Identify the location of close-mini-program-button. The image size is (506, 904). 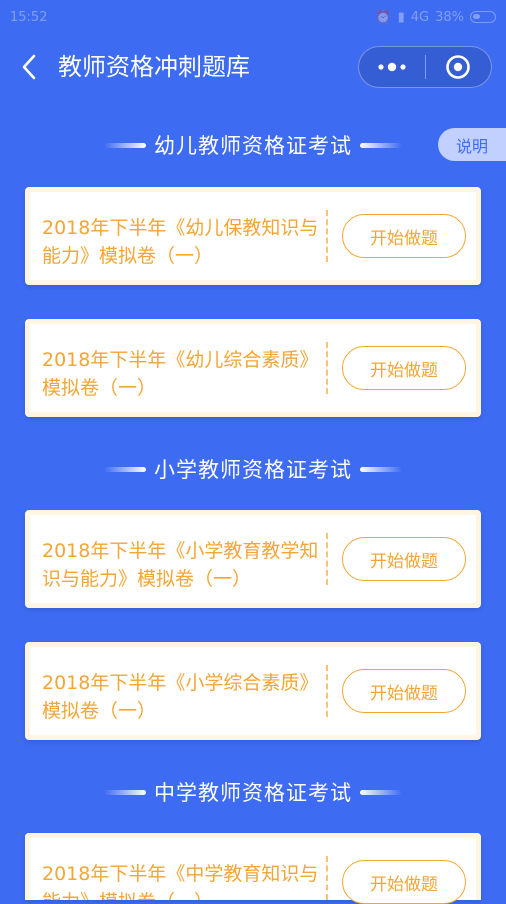
(459, 67).